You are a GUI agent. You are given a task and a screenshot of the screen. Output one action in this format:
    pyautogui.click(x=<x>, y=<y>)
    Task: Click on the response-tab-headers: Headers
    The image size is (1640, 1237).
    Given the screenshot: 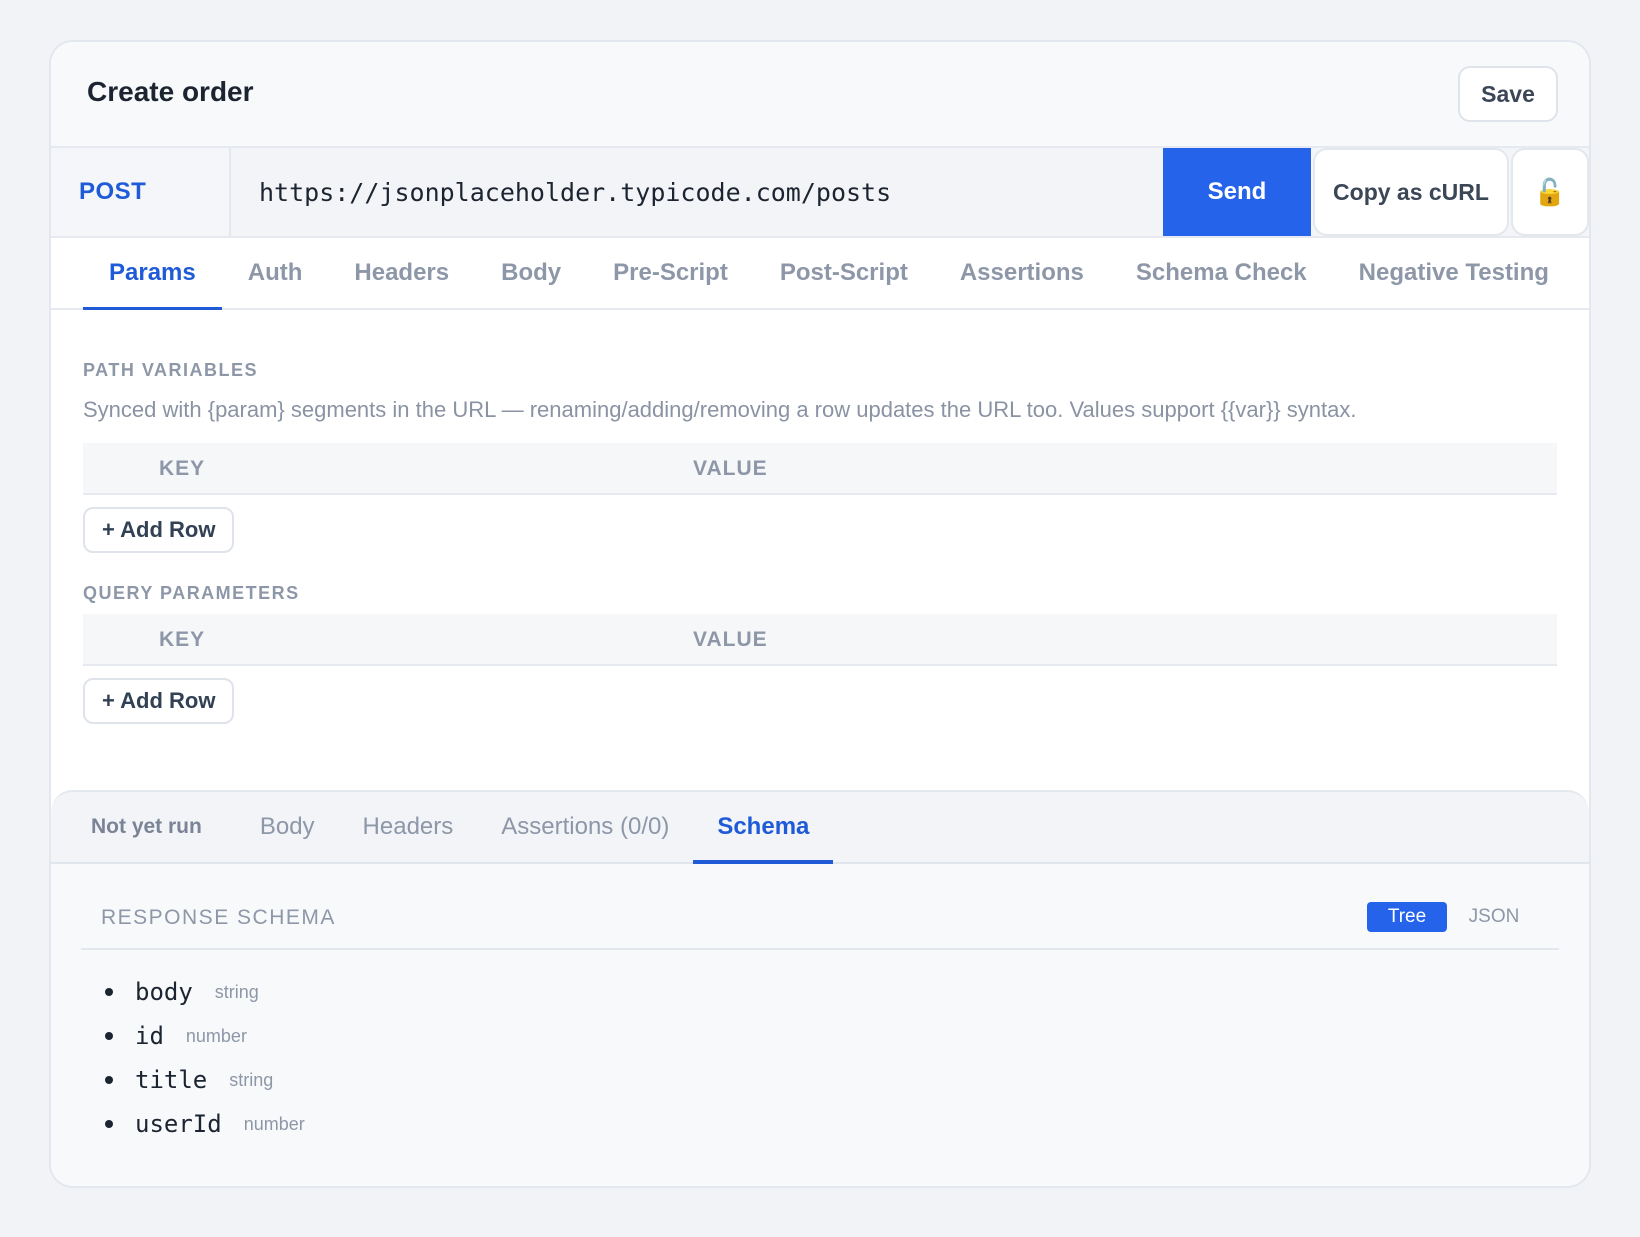 What is the action you would take?
    pyautogui.click(x=408, y=827)
    